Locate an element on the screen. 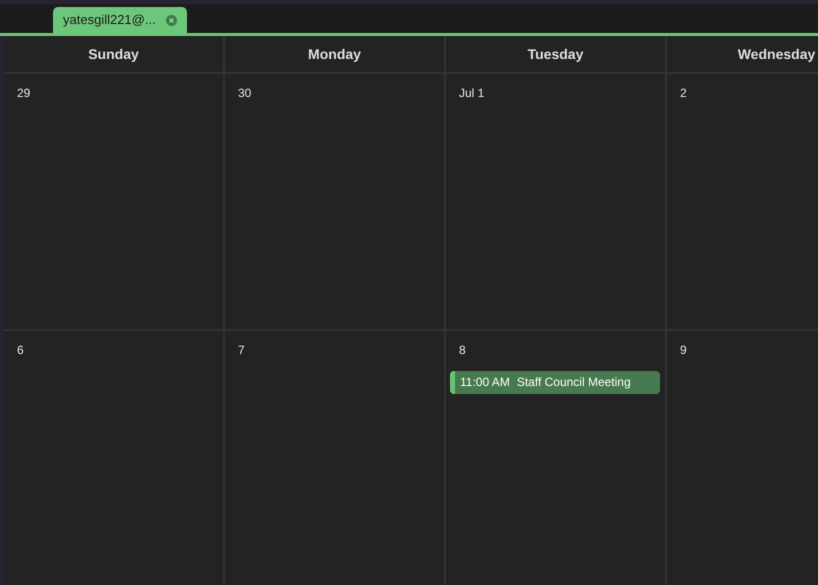 The width and height of the screenshot is (818, 585). calendar-event: 11:00 AM Staff Council Meeting is located at coordinates (555, 382).